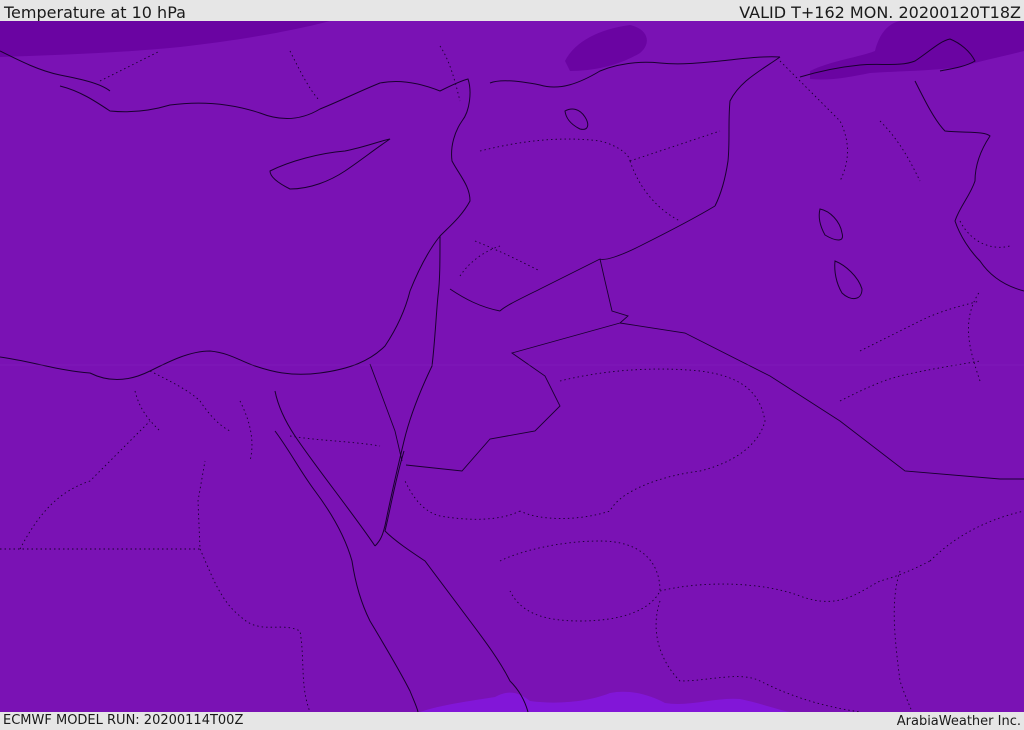 This screenshot has height=730, width=1024. What do you see at coordinates (880, 12) in the screenshot?
I see `valid-time: VALID T+162 MON. 20200120T18Z` at bounding box center [880, 12].